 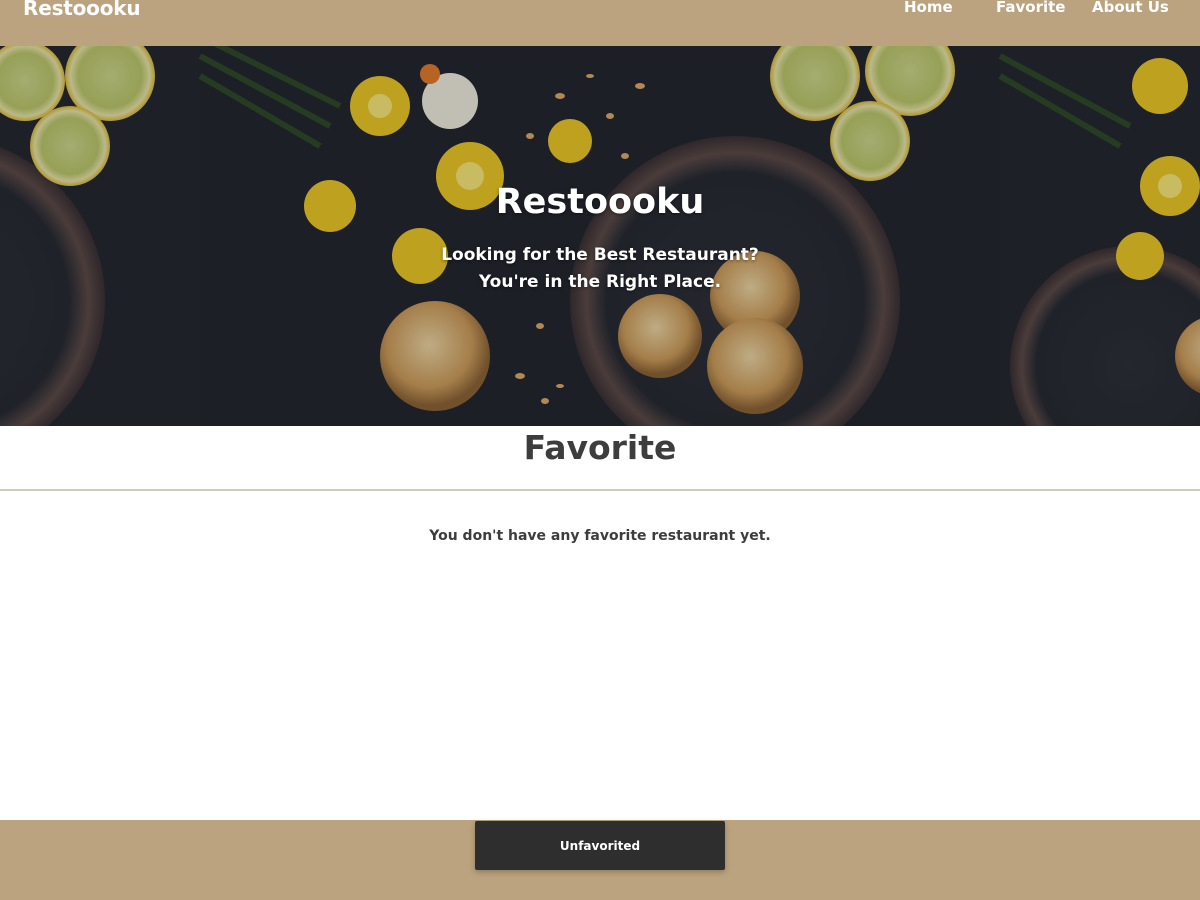 I want to click on nav-link-about-us: About Us, so click(x=1130, y=8).